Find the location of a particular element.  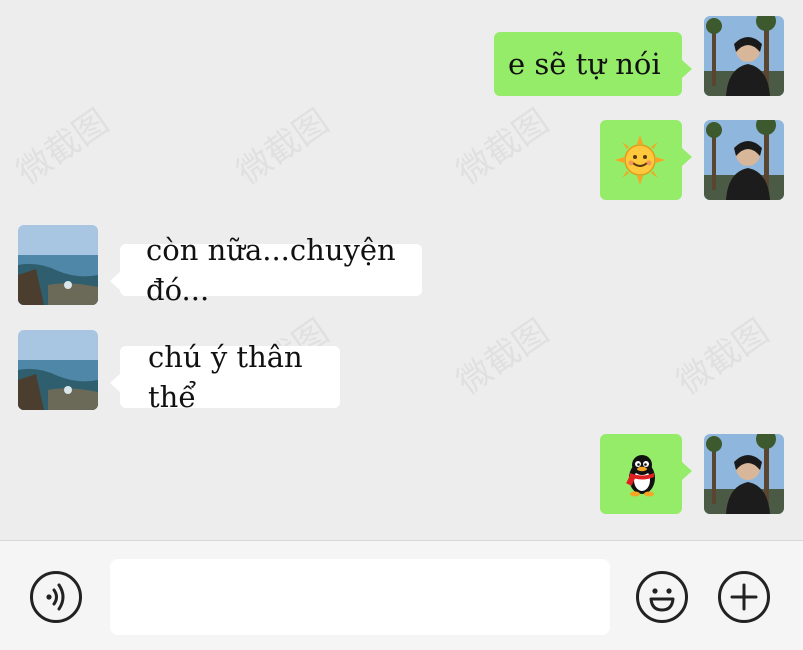

voice-icon is located at coordinates (56, 597).